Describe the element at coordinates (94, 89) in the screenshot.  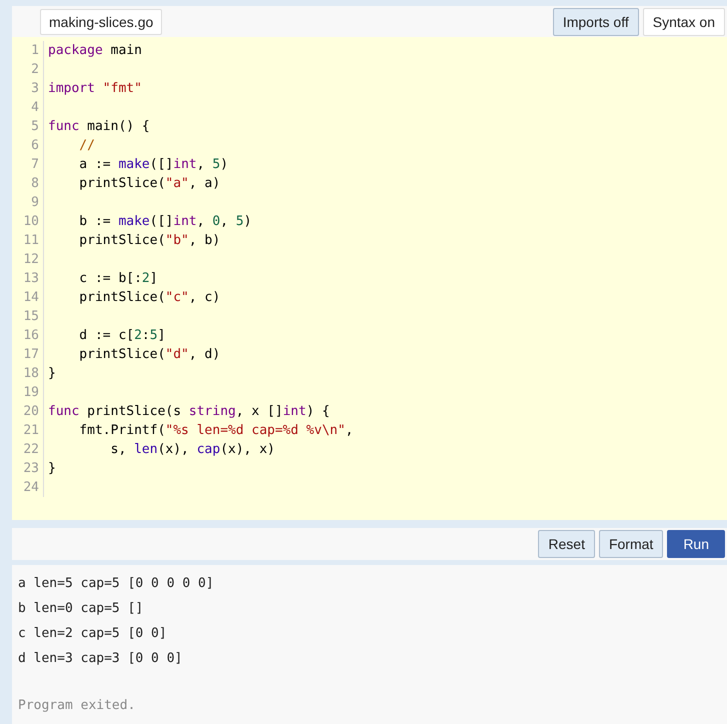
I see `code-line: import "fmt"` at that location.